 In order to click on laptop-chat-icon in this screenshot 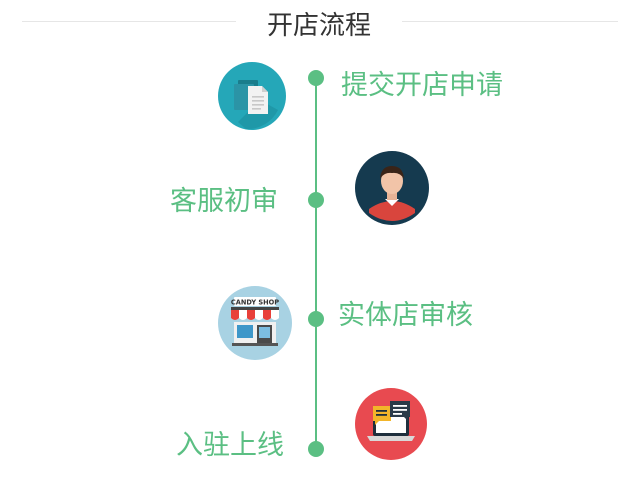, I will do `click(391, 424)`.